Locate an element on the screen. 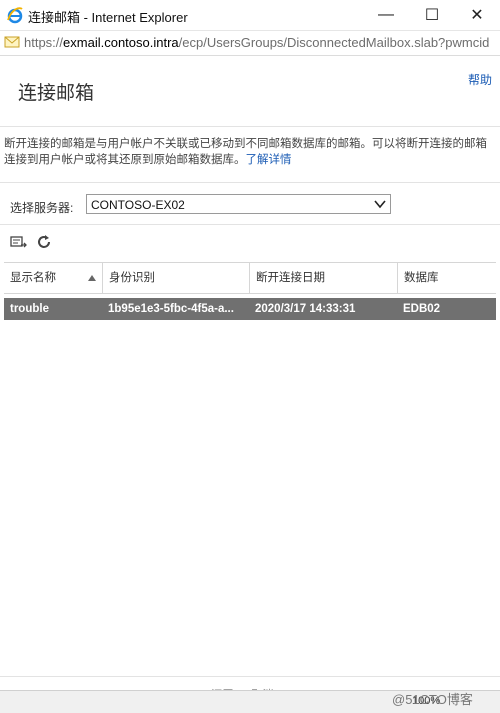  watermark: @51CTO博客 is located at coordinates (432, 699).